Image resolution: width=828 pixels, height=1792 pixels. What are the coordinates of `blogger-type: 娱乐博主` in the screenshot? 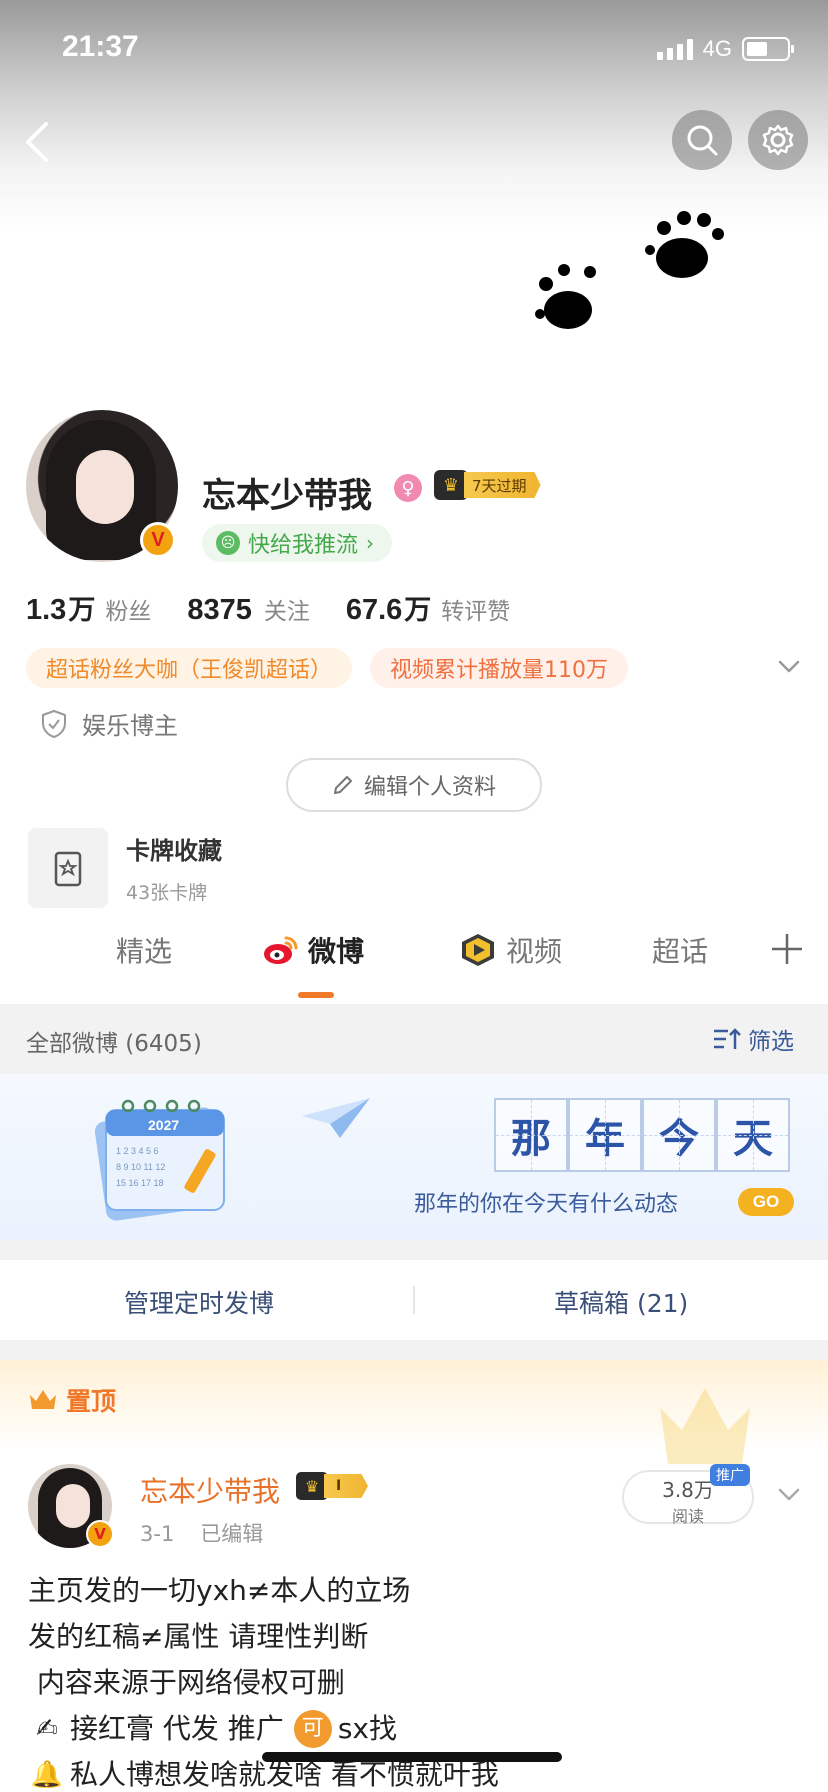 It's located at (109, 723).